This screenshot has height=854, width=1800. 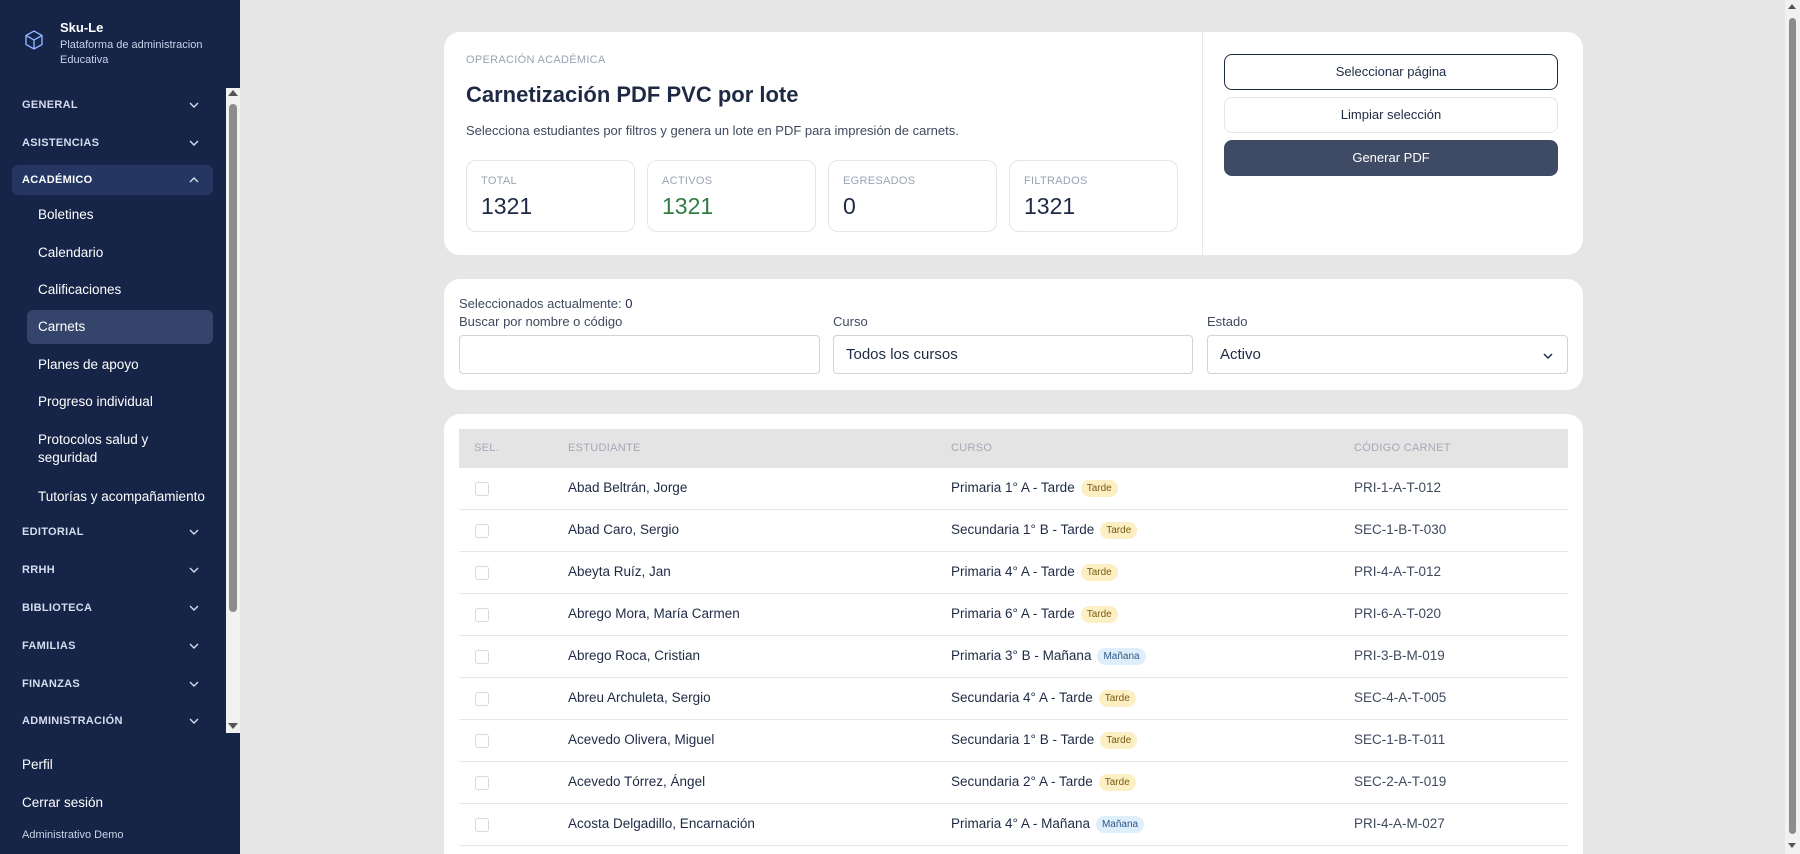 I want to click on search-input, so click(x=639, y=354).